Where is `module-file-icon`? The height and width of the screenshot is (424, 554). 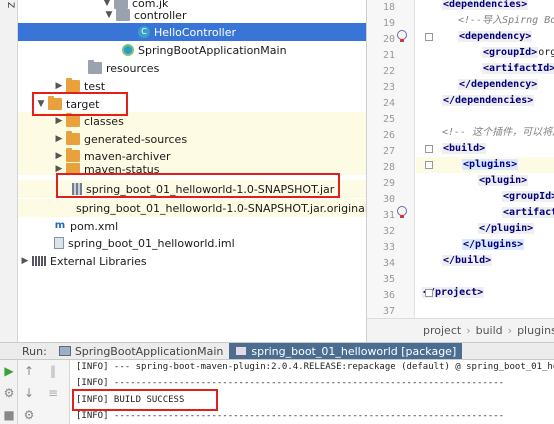
module-file-icon is located at coordinates (59, 243).